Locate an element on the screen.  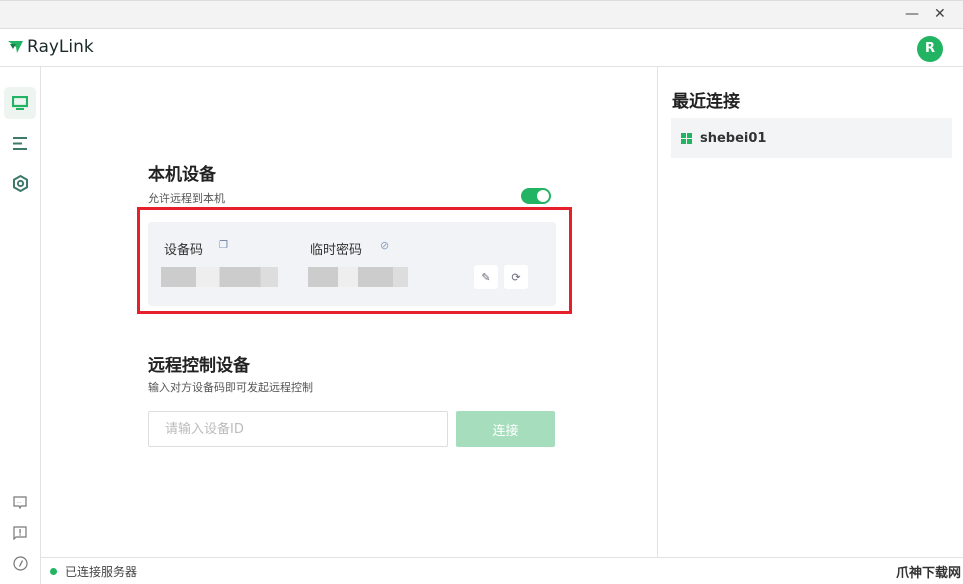
close-button: ✕ is located at coordinates (940, 14).